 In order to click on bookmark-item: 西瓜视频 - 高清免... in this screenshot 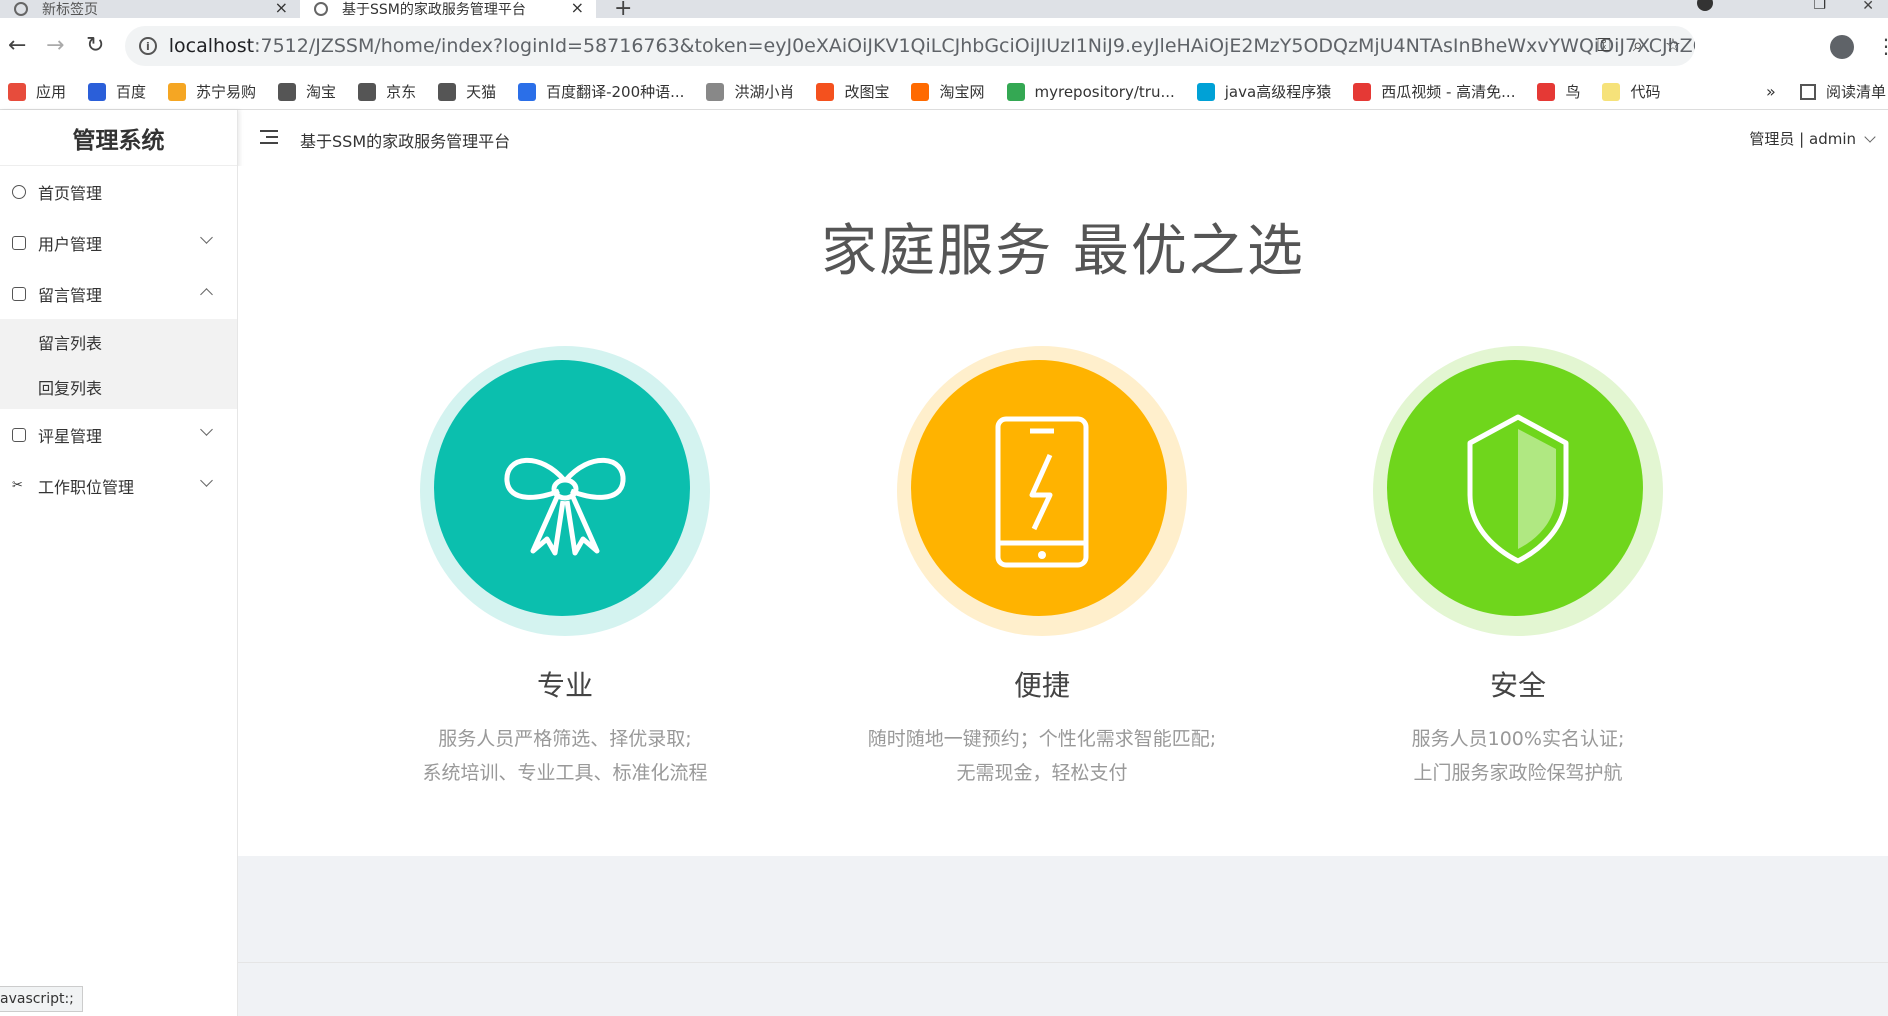, I will do `click(1434, 91)`.